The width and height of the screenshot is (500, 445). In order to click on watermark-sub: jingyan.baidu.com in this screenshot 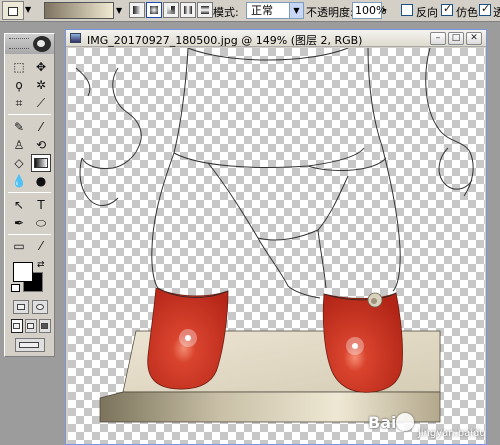, I will do `click(451, 433)`.